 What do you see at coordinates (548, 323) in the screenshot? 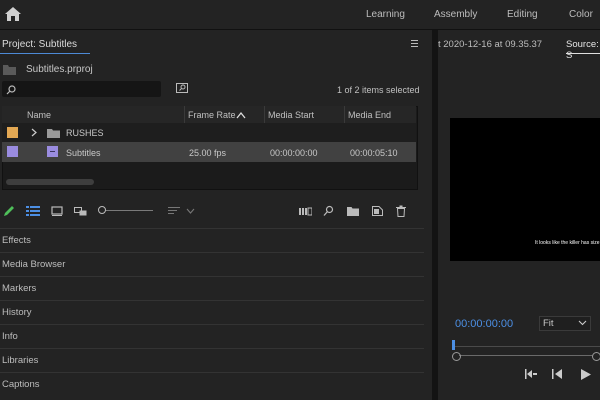
I see `zoom-level-value: Fit` at bounding box center [548, 323].